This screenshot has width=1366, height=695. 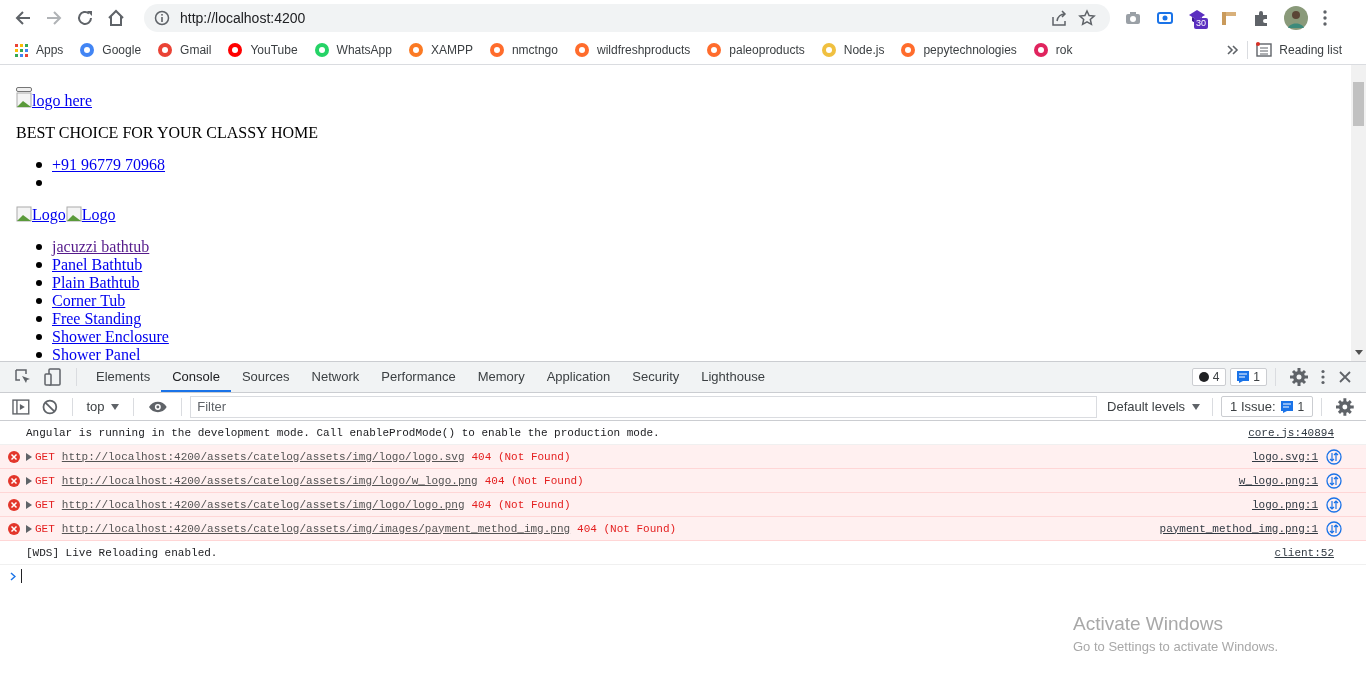 What do you see at coordinates (53, 377) in the screenshot?
I see `device-icon` at bounding box center [53, 377].